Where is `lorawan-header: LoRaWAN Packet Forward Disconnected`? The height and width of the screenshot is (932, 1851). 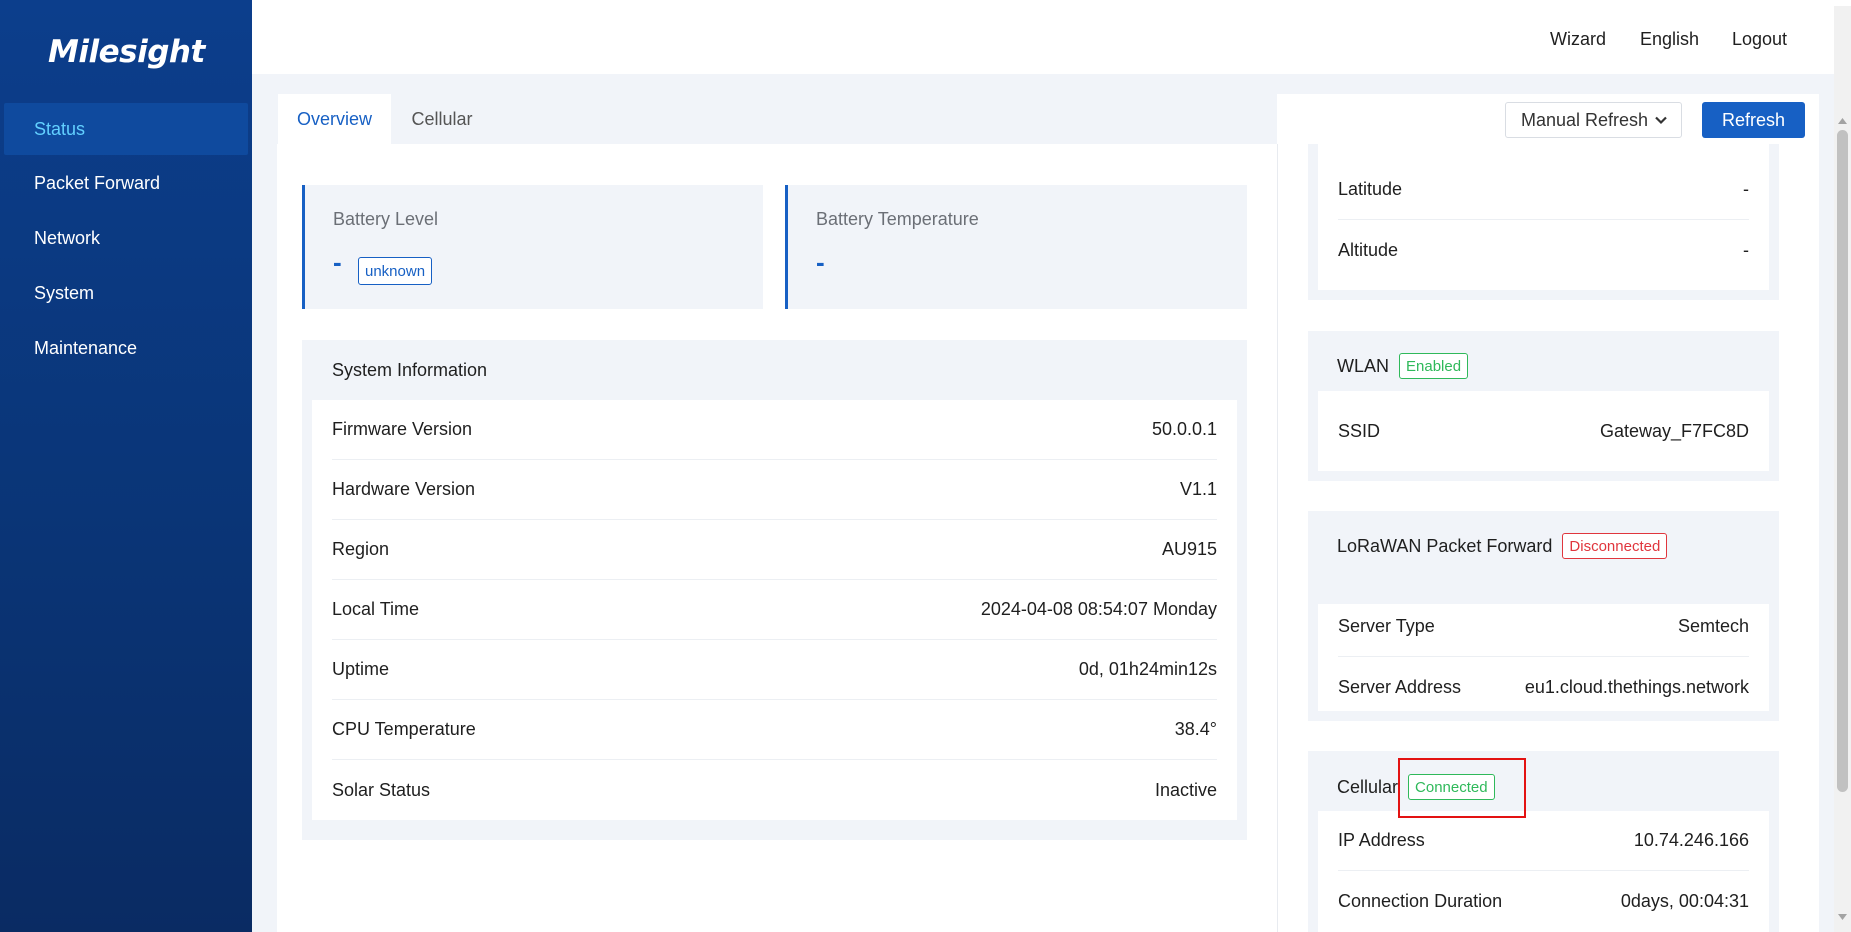
lorawan-header: LoRaWAN Packet Forward Disconnected is located at coordinates (1502, 546).